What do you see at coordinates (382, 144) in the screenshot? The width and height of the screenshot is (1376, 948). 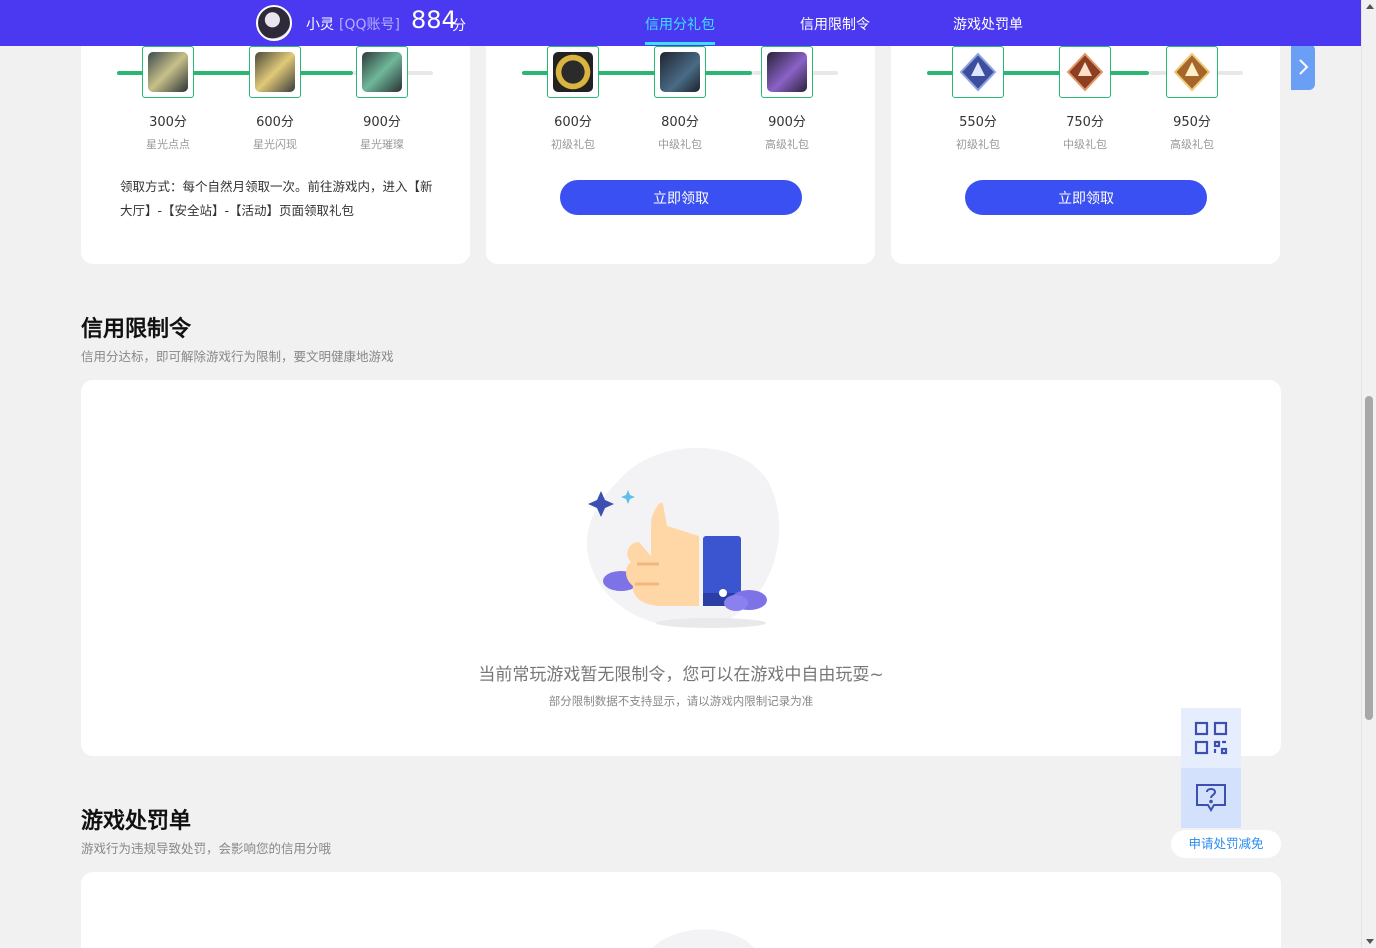 I see `tier-name: 星光璀璨` at bounding box center [382, 144].